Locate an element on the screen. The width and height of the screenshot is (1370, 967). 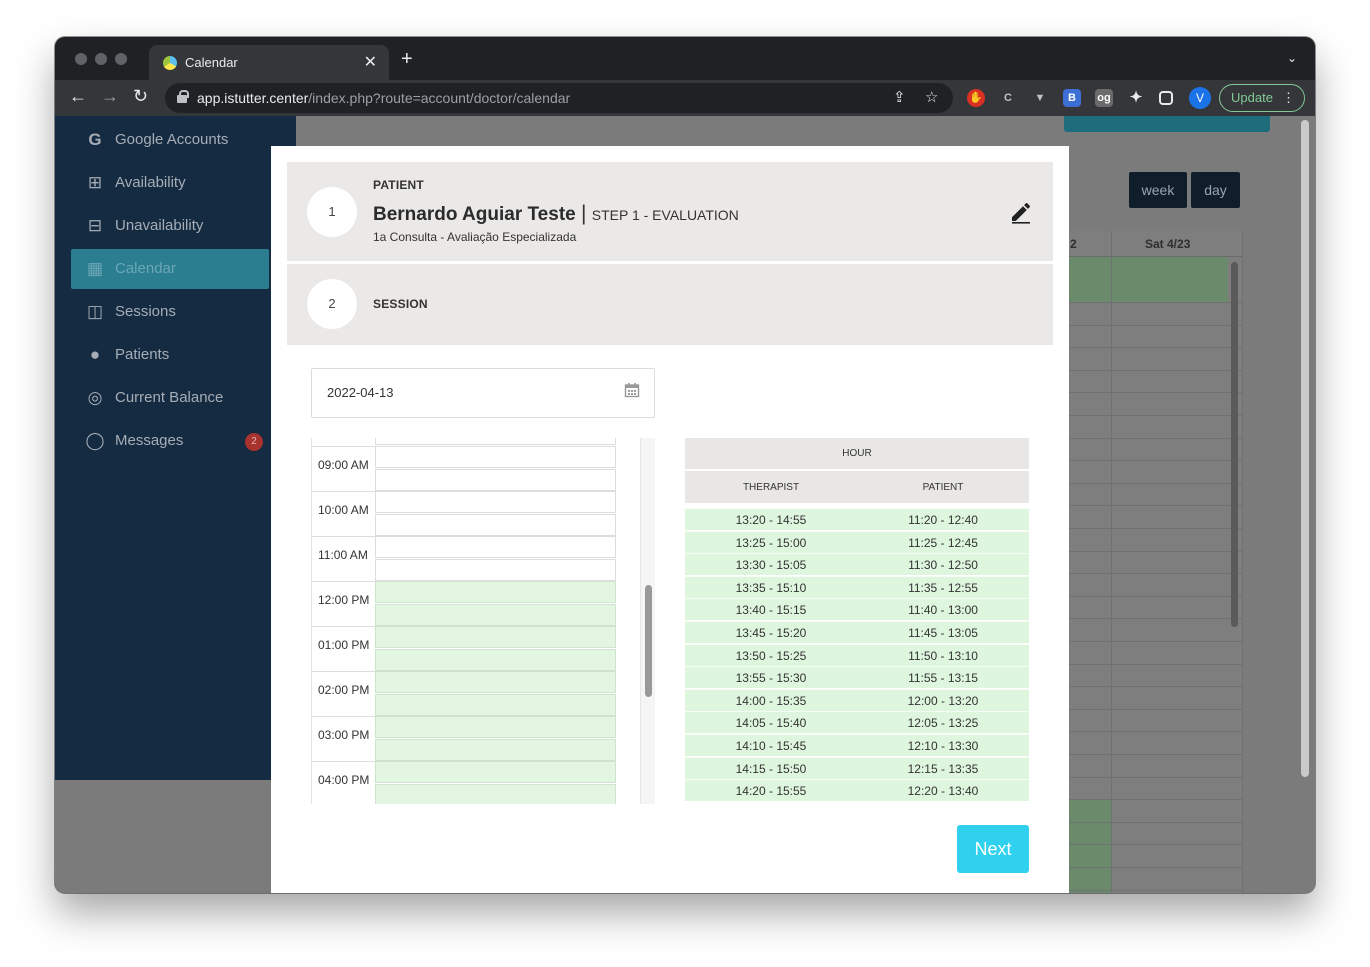
sidebar-item-calendar: ▦ Calendar is located at coordinates (170, 269).